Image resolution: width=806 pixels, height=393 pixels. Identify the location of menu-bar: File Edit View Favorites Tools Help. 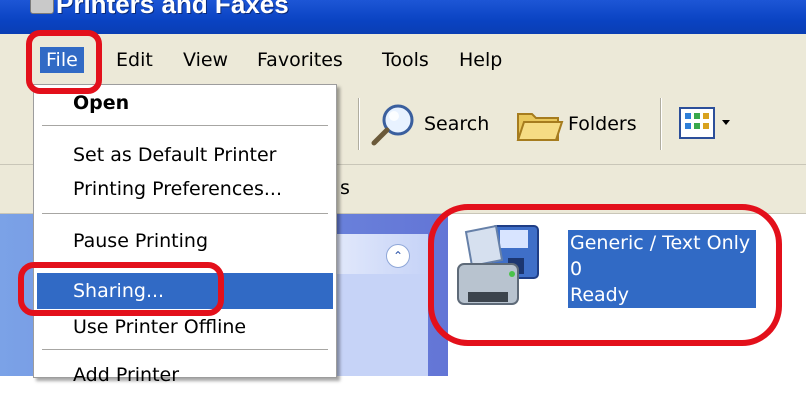
(403, 60).